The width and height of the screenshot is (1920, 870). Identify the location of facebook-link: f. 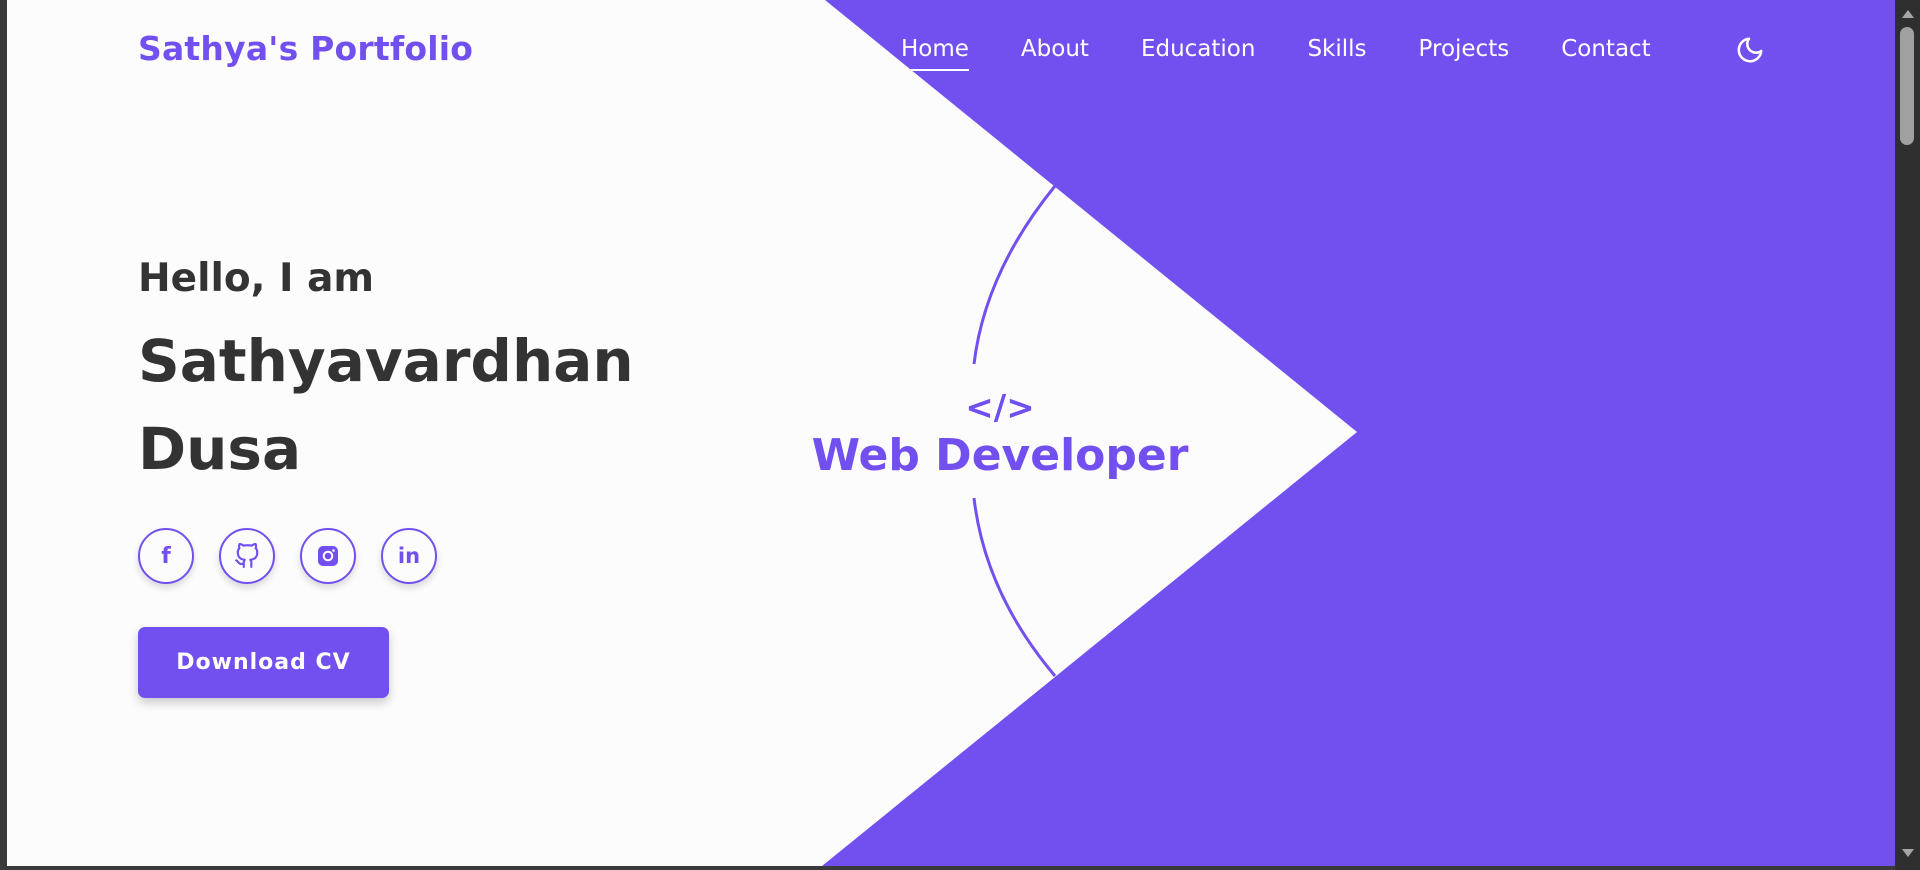
(166, 556).